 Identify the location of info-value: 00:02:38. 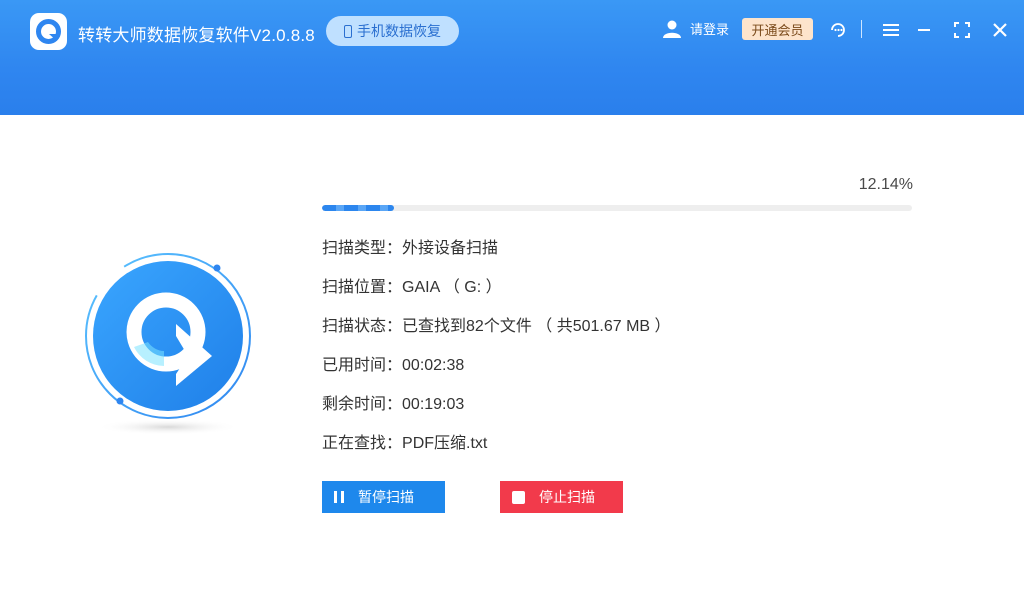
(433, 365).